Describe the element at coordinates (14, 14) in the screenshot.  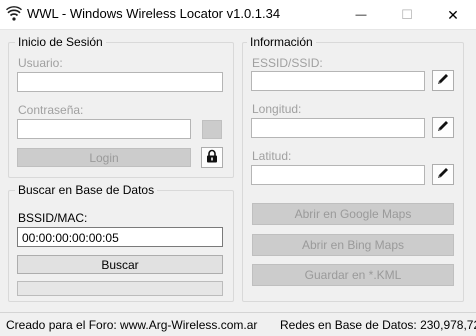
I see `app-wifi-icon` at that location.